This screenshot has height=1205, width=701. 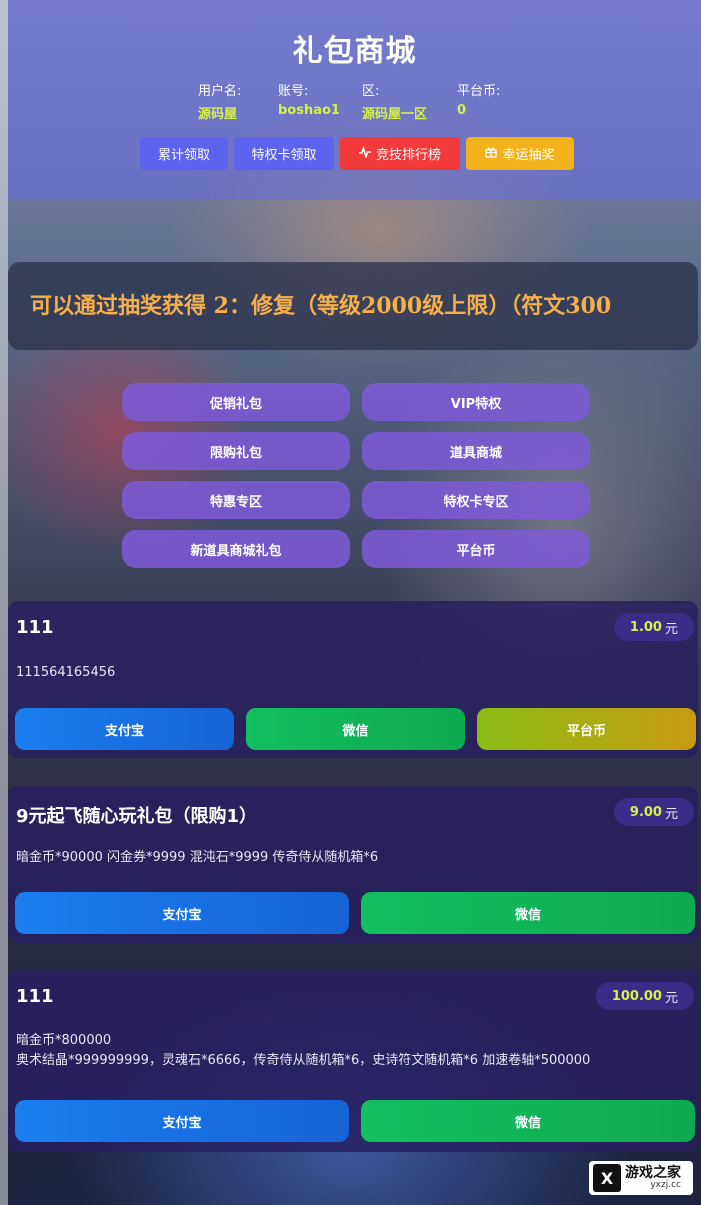 What do you see at coordinates (220, 91) in the screenshot?
I see `info-username-label: 用户名:` at bounding box center [220, 91].